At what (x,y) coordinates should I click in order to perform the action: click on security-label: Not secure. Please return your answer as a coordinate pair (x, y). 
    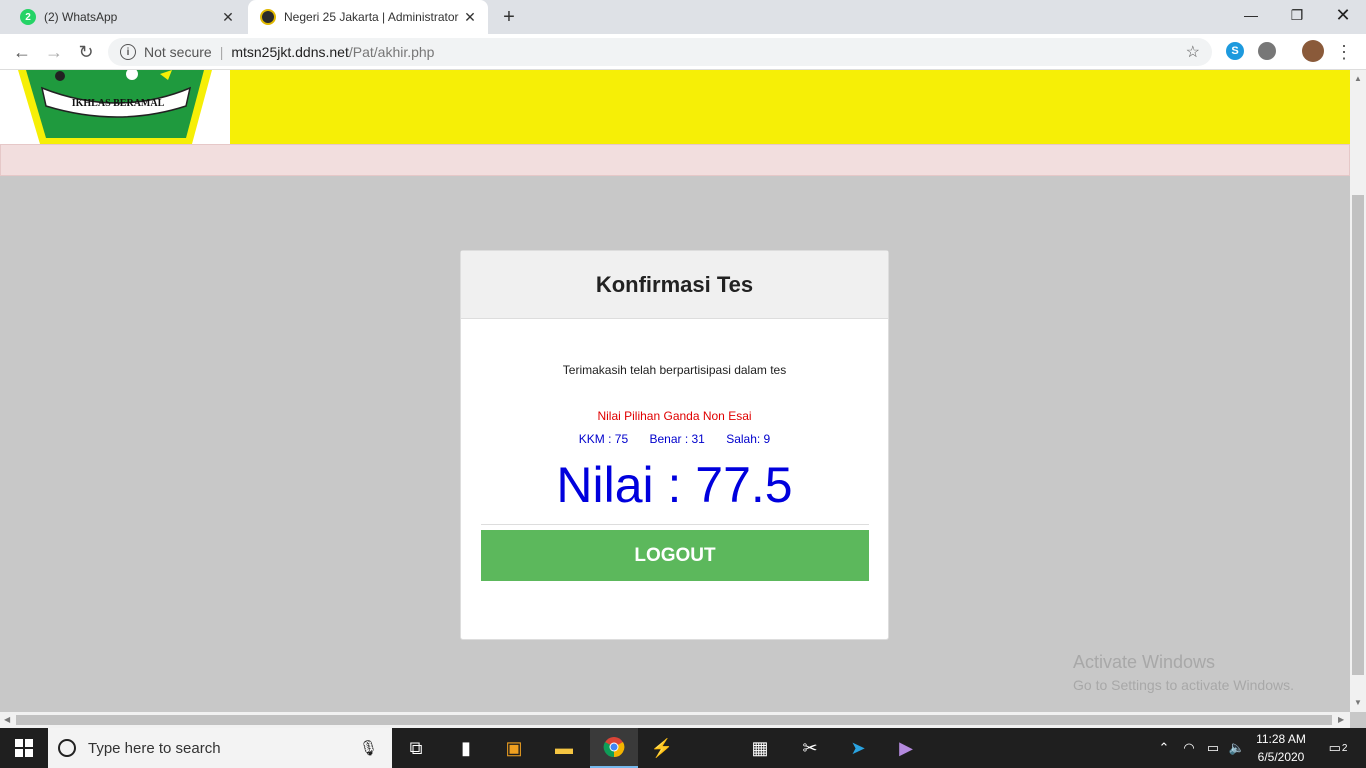
    Looking at the image, I should click on (178, 52).